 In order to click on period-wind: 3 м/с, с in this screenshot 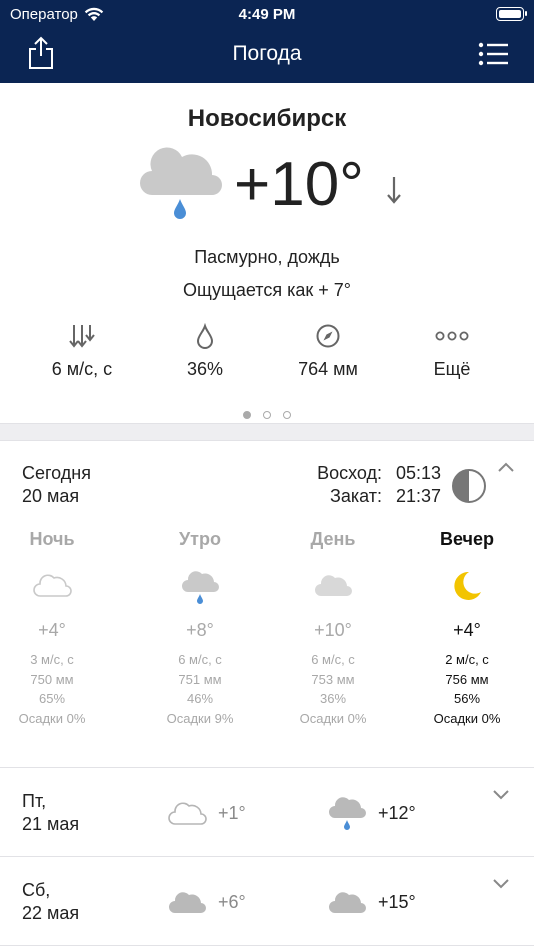, I will do `click(52, 659)`.